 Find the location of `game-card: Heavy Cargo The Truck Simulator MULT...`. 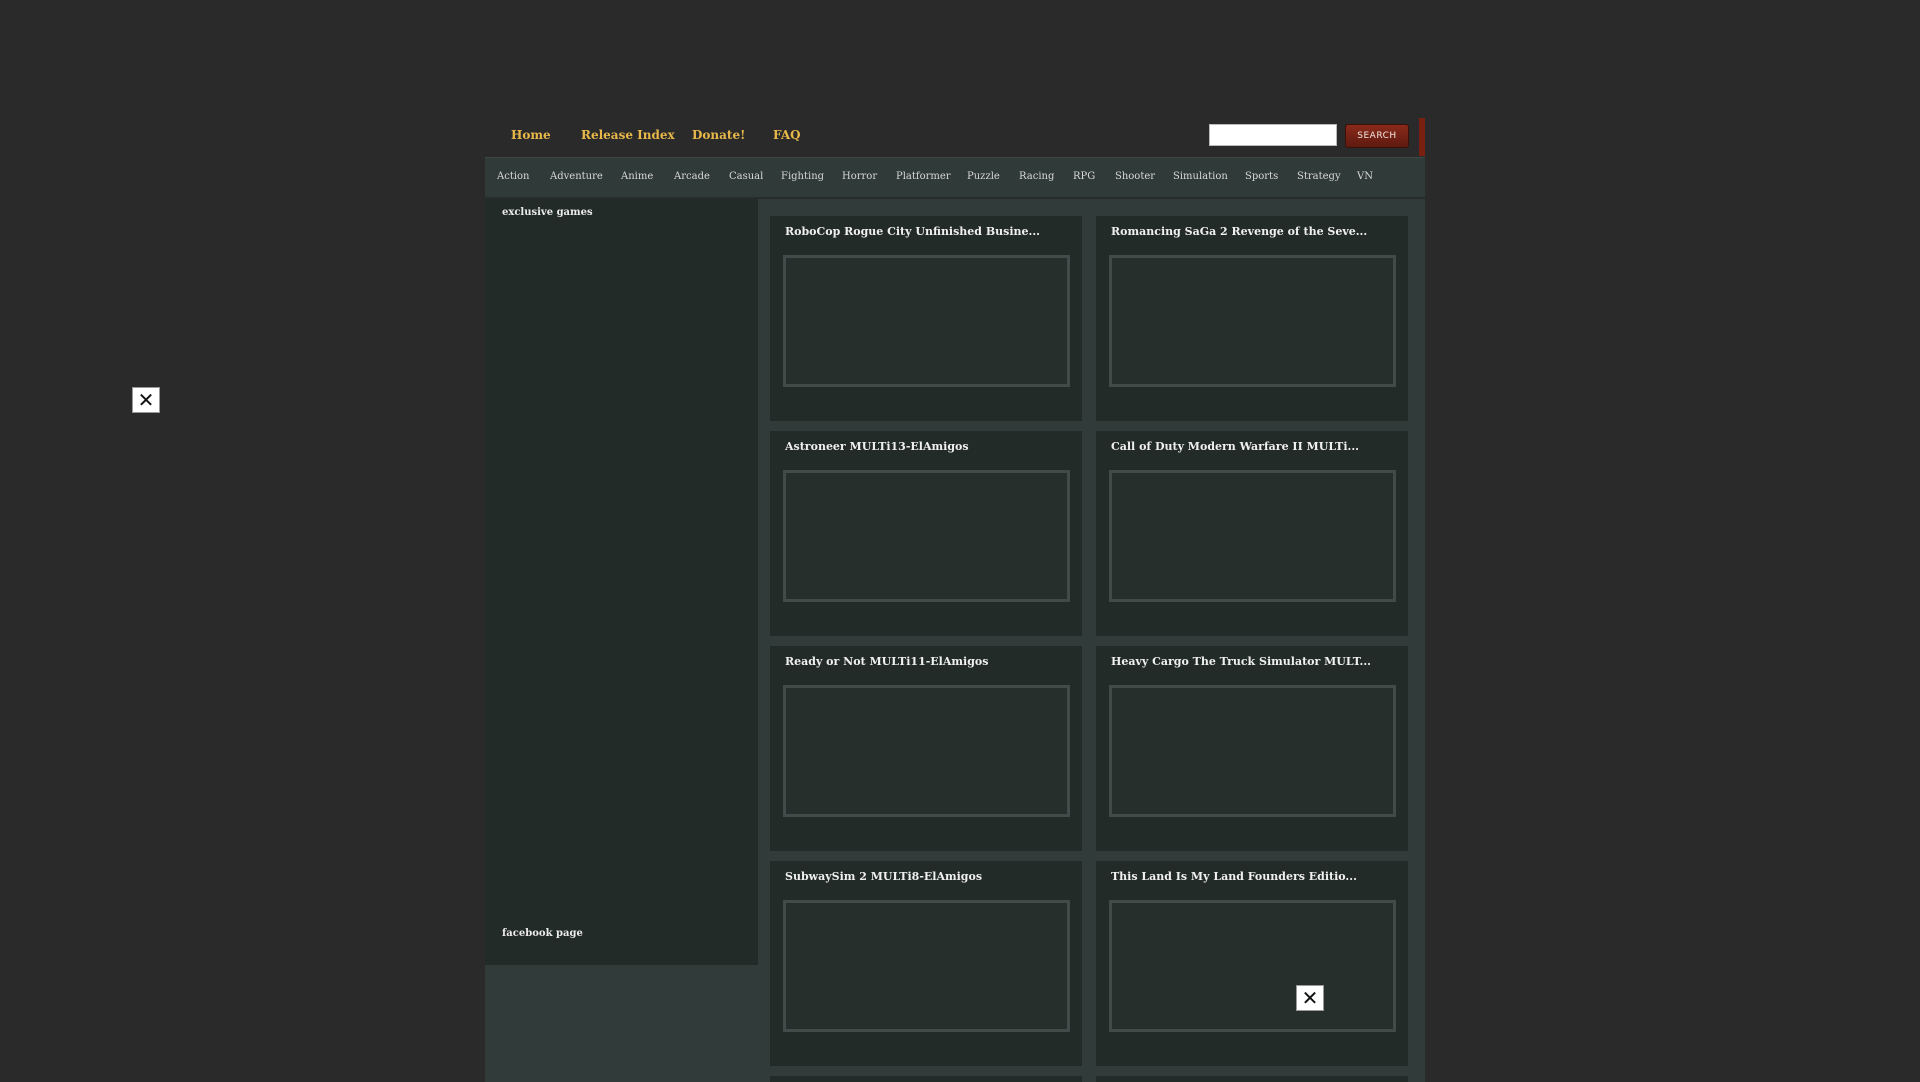

game-card: Heavy Cargo The Truck Simulator MULT... is located at coordinates (1252, 748).